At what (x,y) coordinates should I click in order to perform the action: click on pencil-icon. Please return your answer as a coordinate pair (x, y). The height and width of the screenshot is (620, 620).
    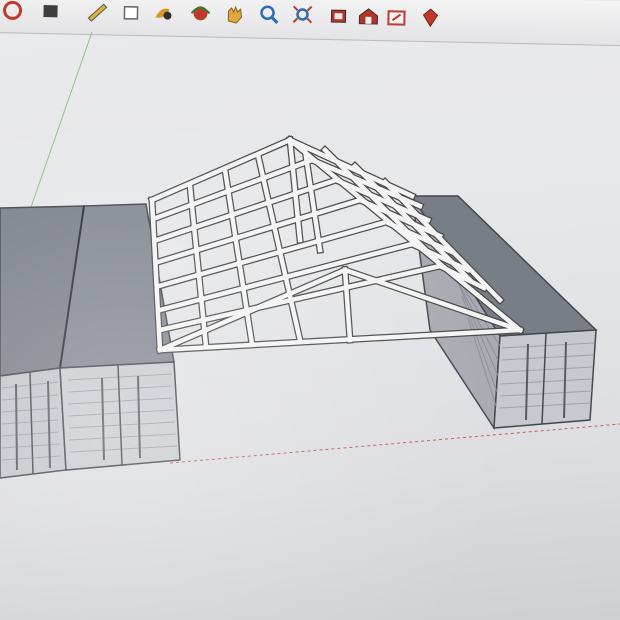
    Looking at the image, I should click on (96, 11).